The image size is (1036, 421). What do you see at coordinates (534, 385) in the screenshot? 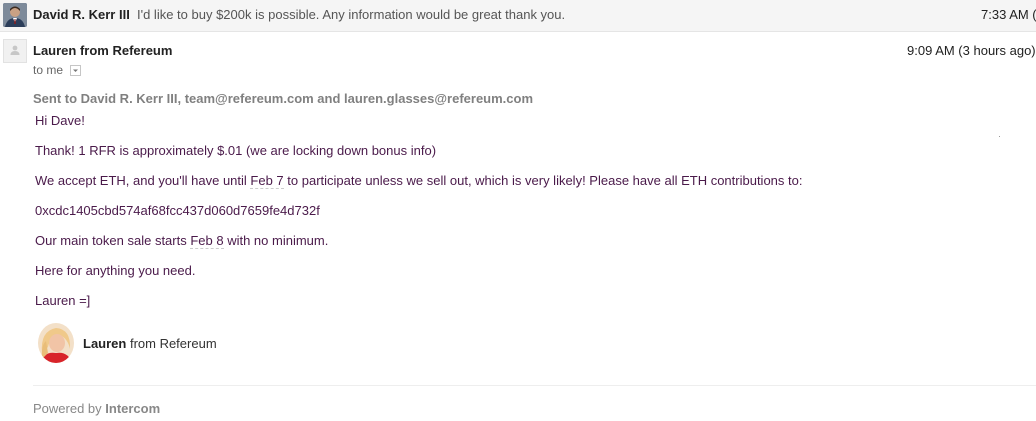
I see `footer-divider` at bounding box center [534, 385].